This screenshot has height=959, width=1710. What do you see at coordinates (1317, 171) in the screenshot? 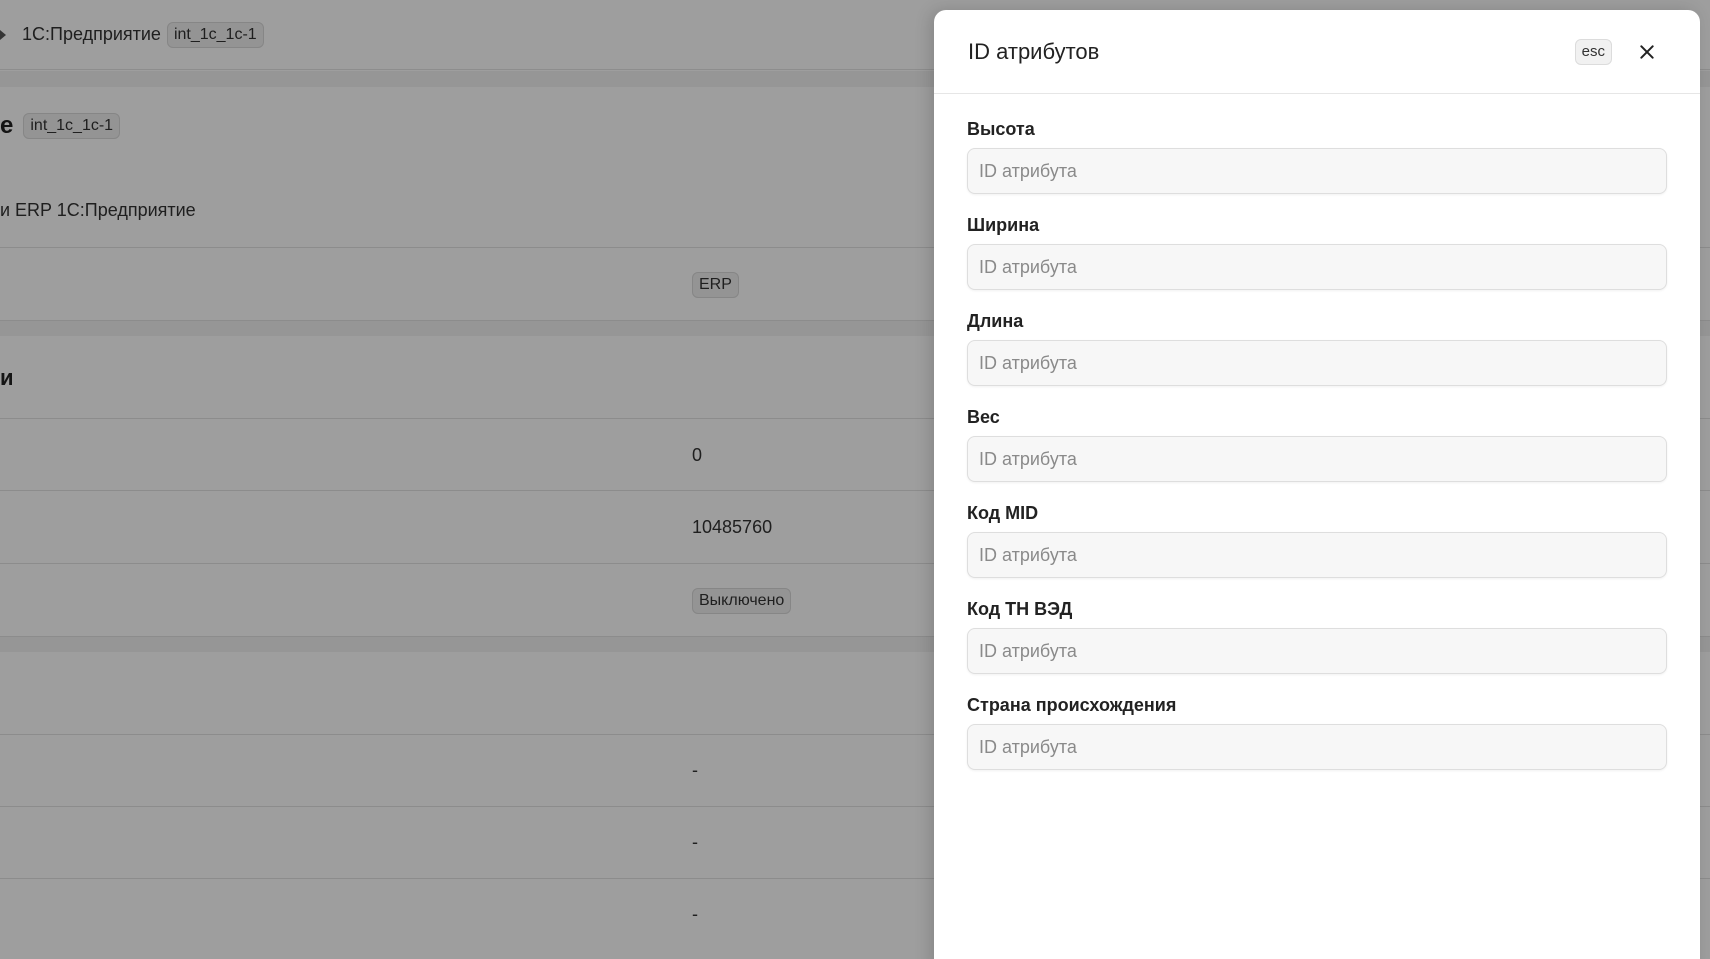
I see `height-attribute-input` at bounding box center [1317, 171].